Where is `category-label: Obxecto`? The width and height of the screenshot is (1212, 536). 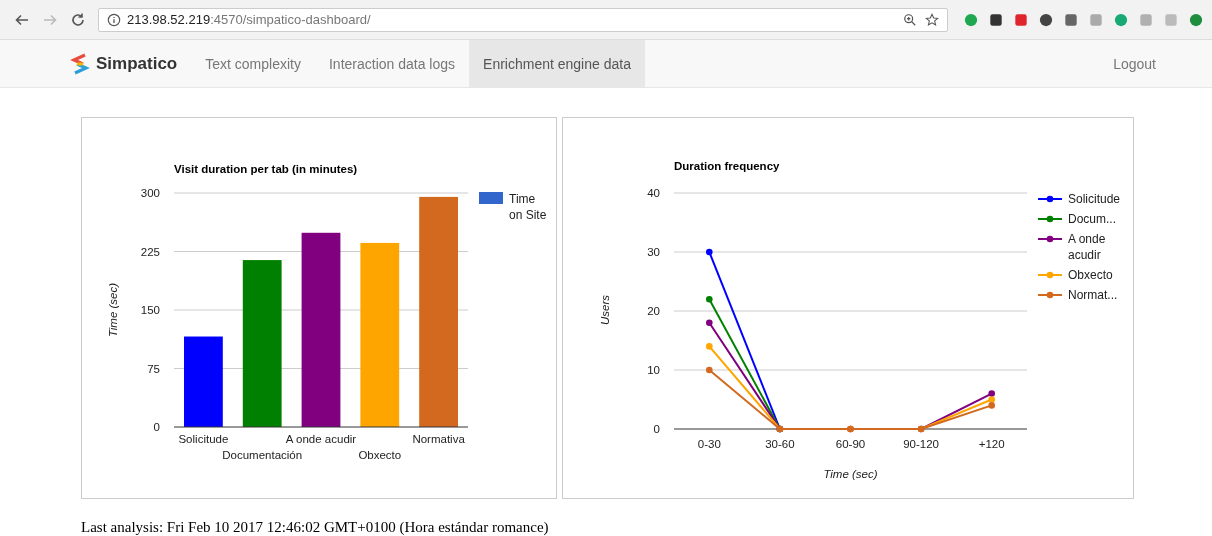 category-label: Obxecto is located at coordinates (380, 455).